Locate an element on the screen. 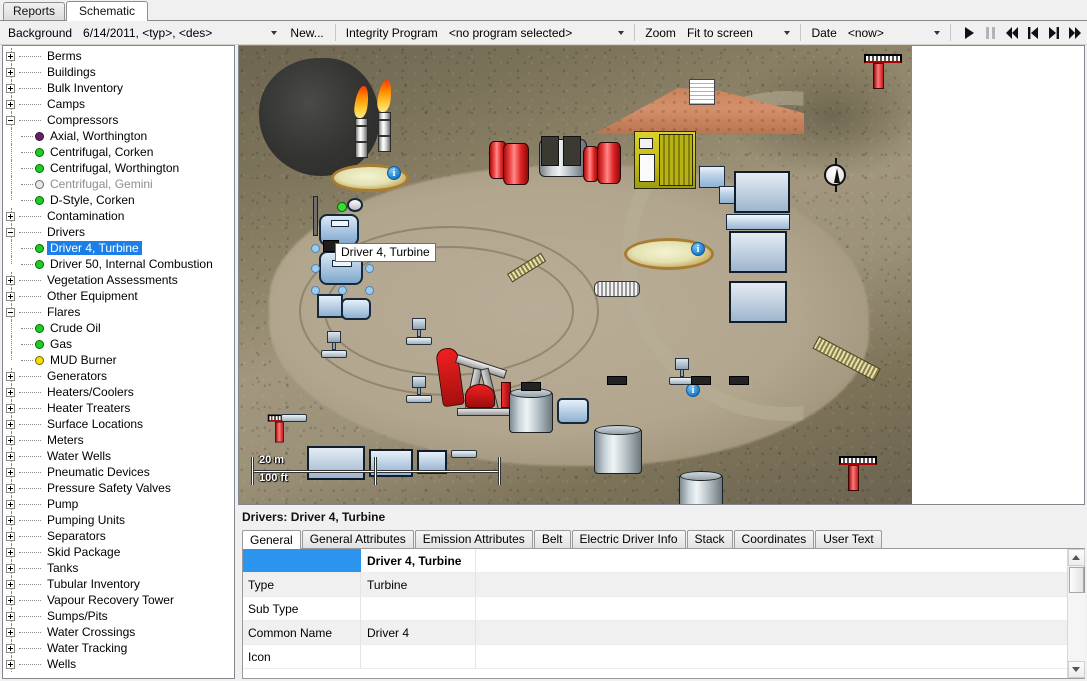  transfer-pump is located at coordinates (573, 411).